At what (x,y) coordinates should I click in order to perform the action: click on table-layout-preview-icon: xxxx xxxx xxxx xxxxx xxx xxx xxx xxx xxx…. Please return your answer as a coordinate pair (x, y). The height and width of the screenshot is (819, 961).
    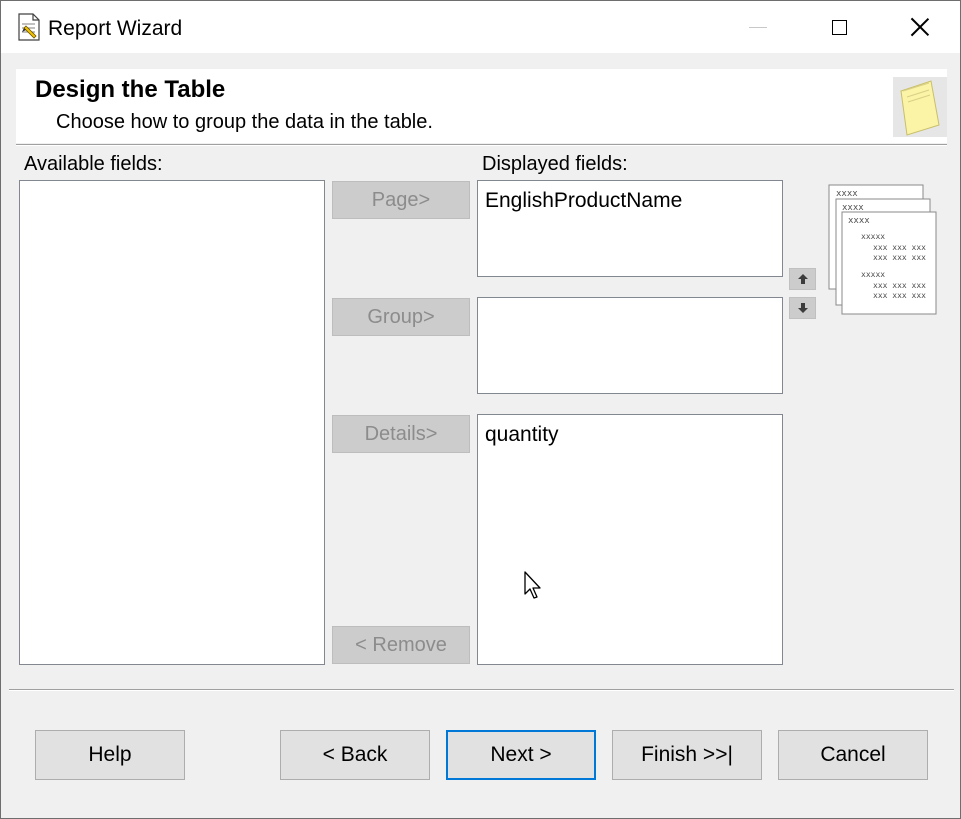
    Looking at the image, I should click on (882, 249).